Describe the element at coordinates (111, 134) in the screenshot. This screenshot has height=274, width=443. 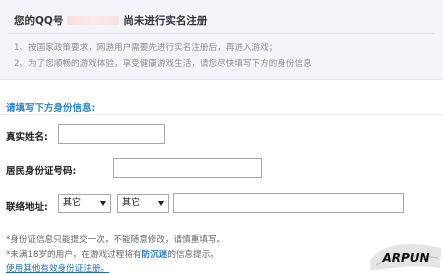
I see `real-name-input` at that location.